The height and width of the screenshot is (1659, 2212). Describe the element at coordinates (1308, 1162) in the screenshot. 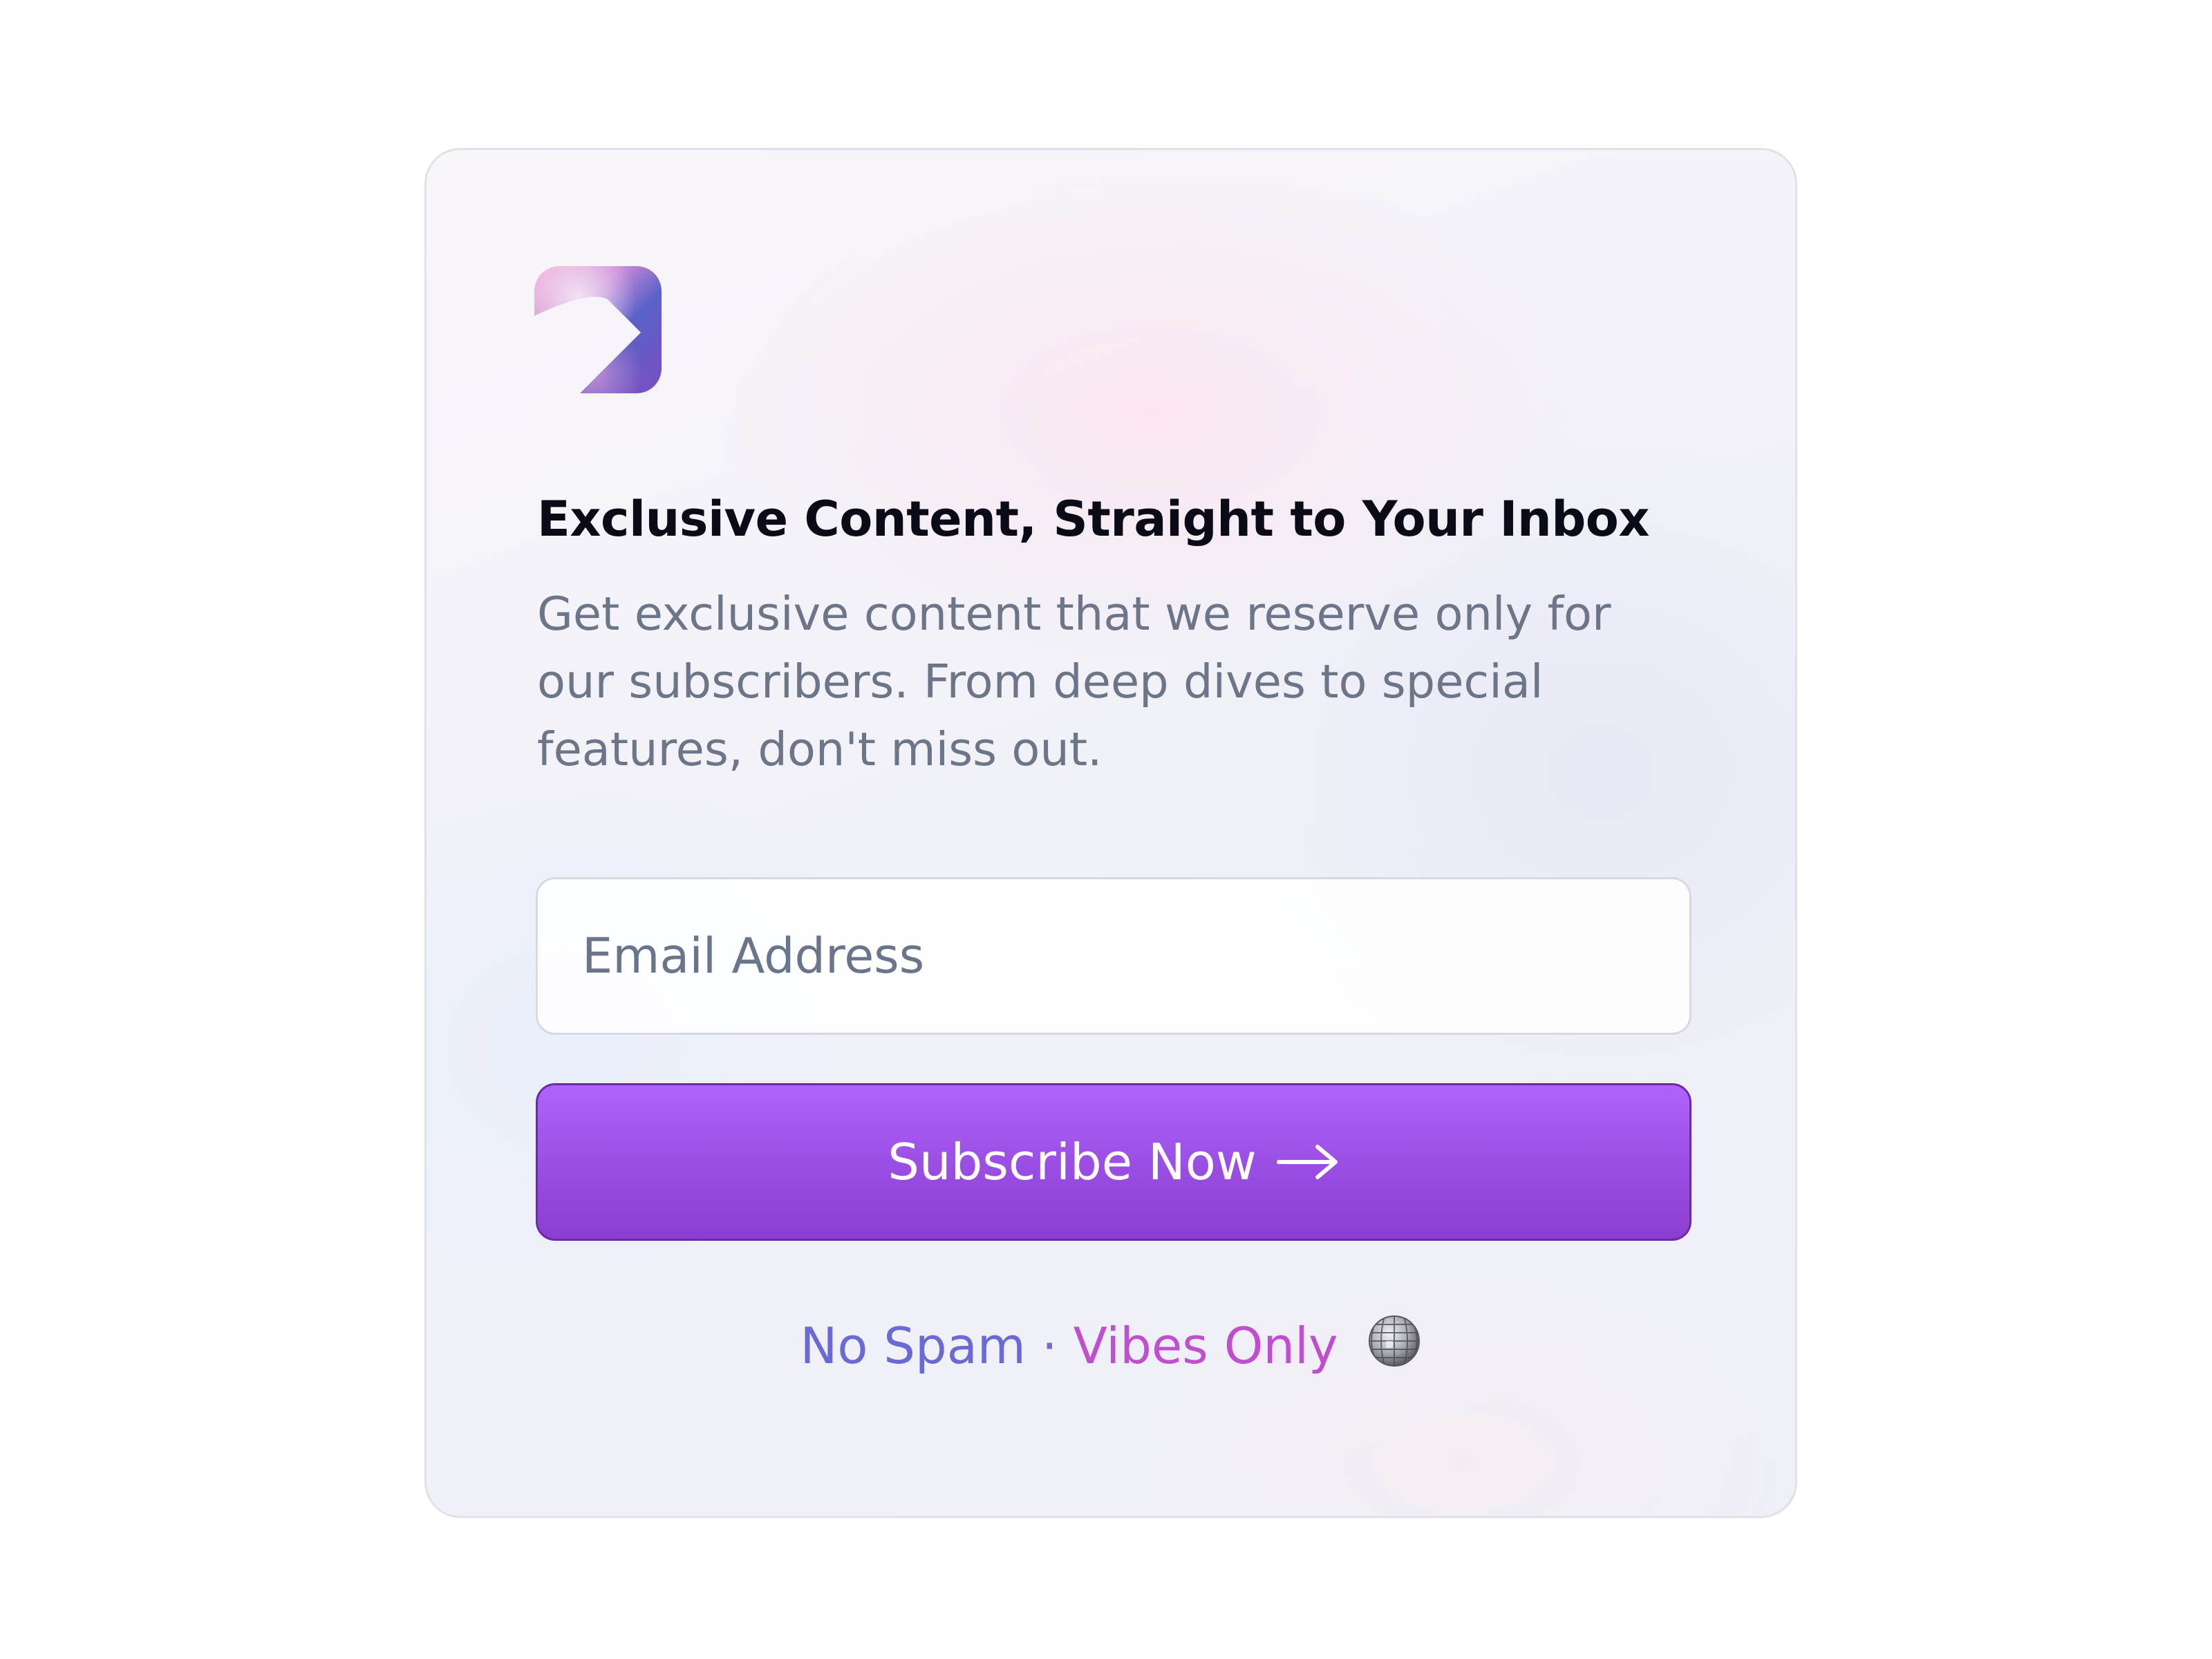

I see `arrow-right-icon` at that location.